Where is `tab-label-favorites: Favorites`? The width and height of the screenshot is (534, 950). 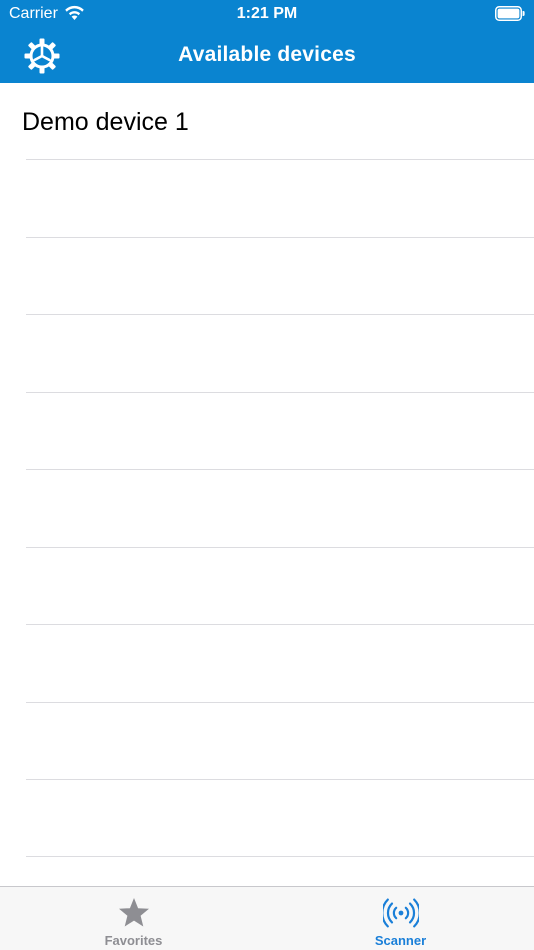
tab-label-favorites: Favorites is located at coordinates (133, 940).